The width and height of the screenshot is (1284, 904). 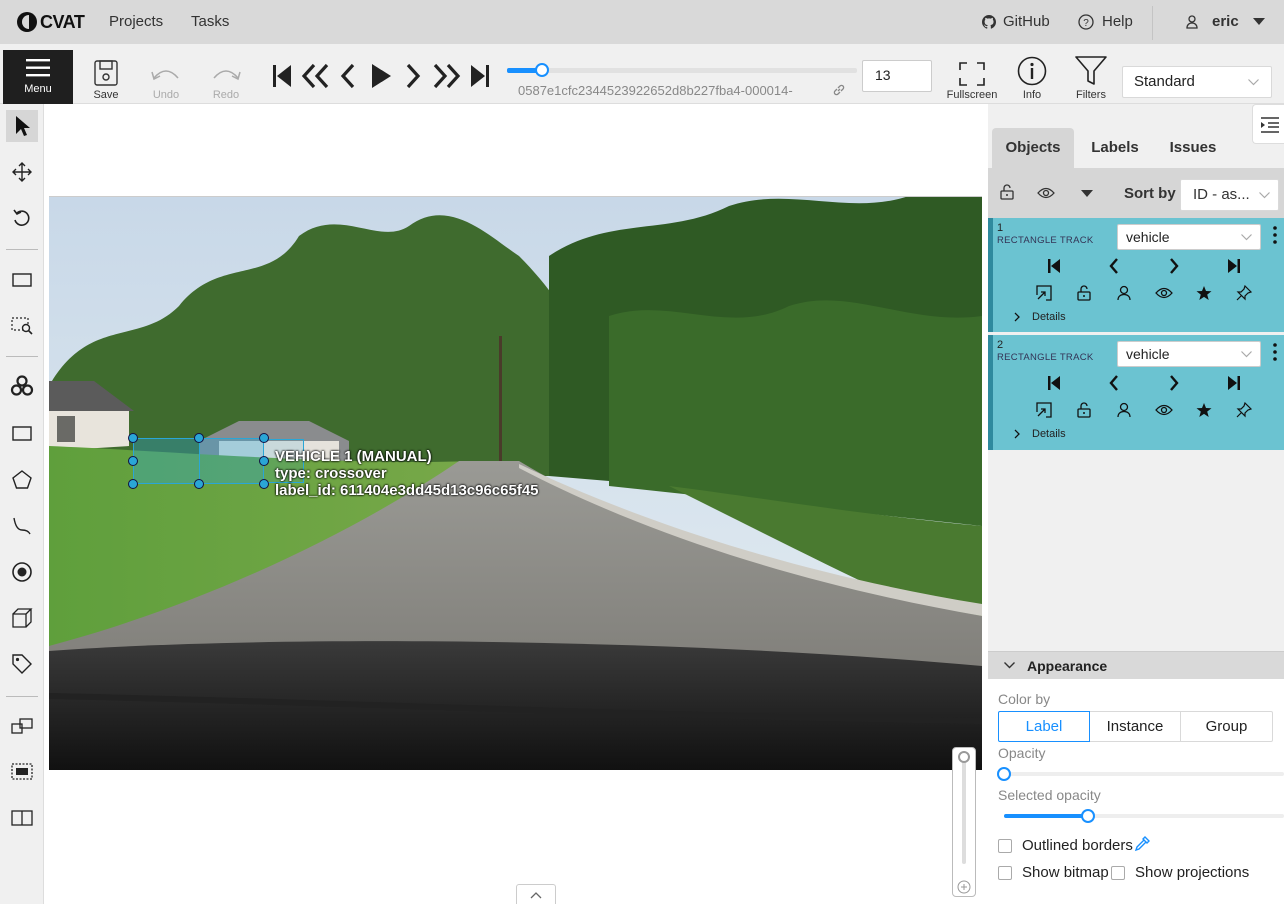 I want to click on next-step-button, so click(x=447, y=76).